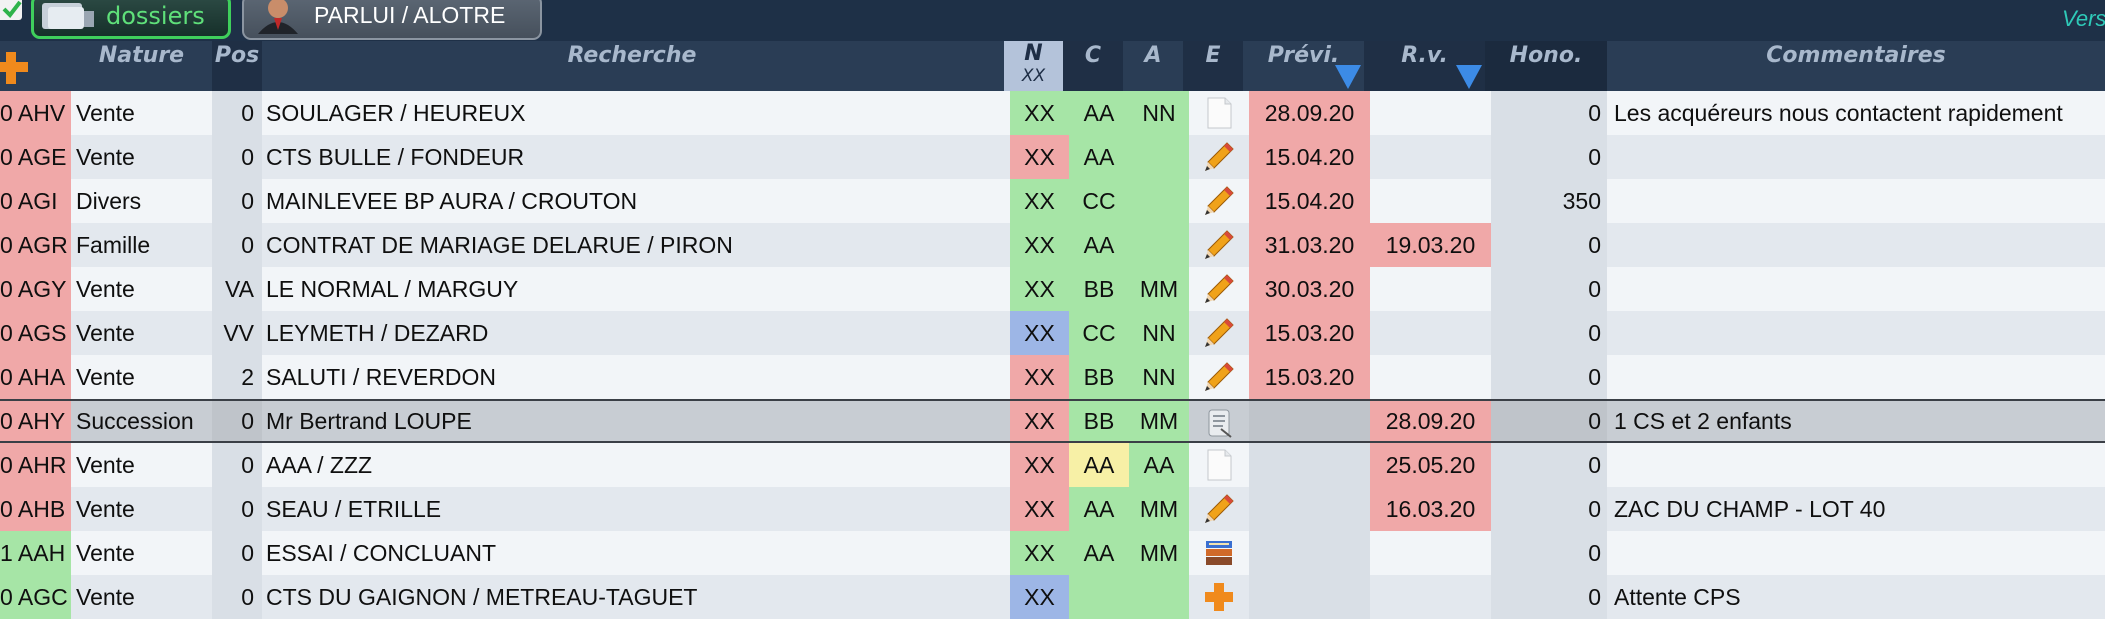  I want to click on col-header-recherche: Recherche, so click(632, 66).